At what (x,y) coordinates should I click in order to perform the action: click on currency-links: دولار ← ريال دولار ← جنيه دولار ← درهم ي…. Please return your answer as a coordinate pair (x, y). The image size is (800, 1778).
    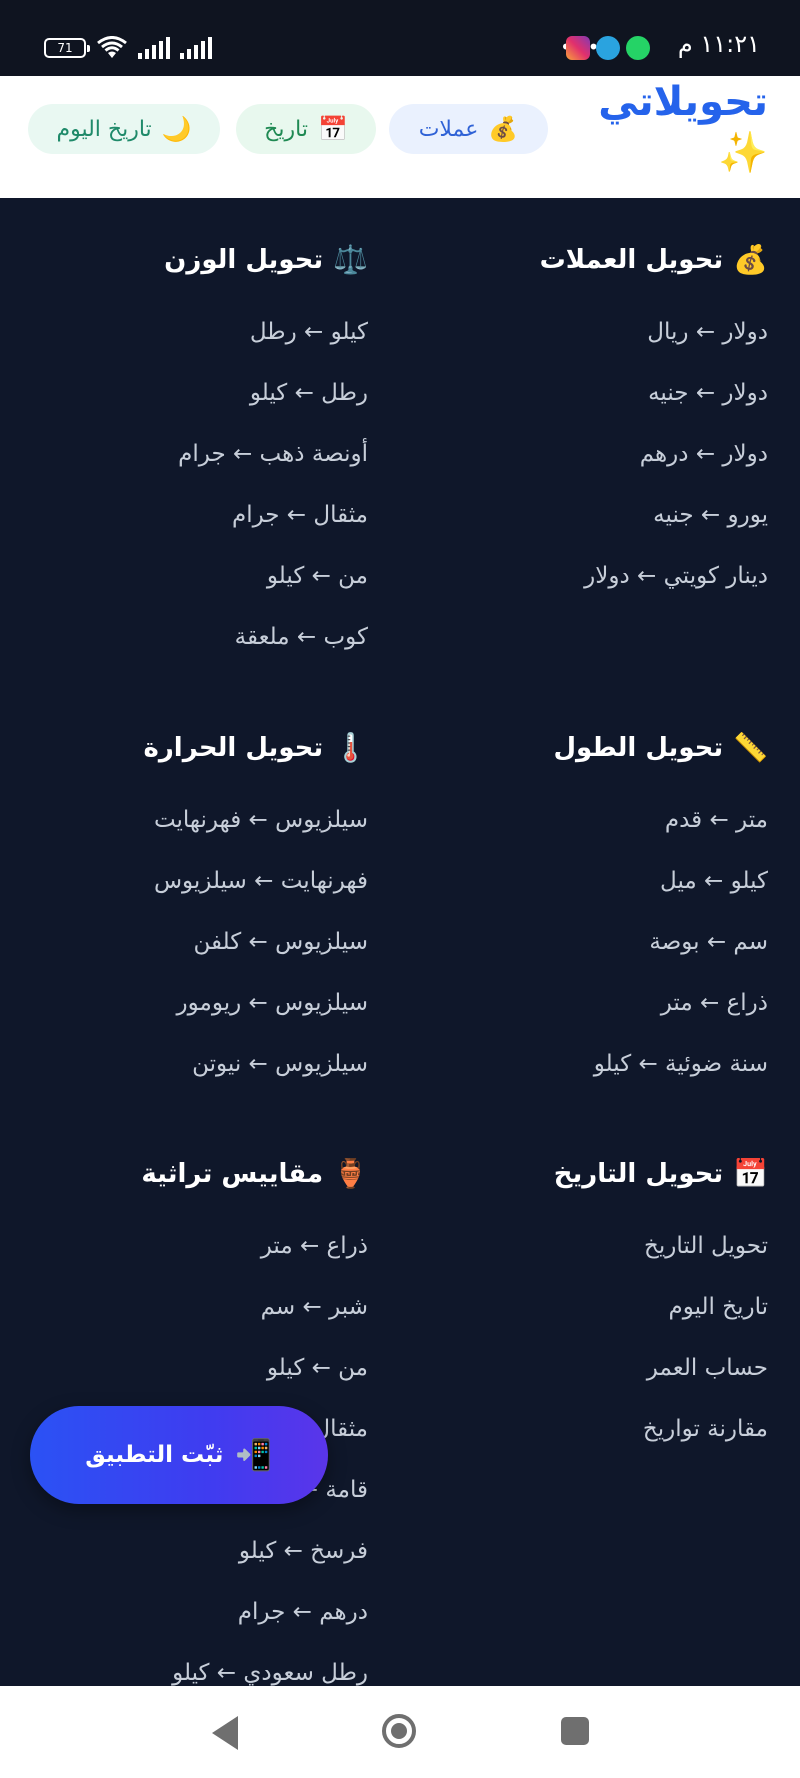
    Looking at the image, I should click on (598, 464).